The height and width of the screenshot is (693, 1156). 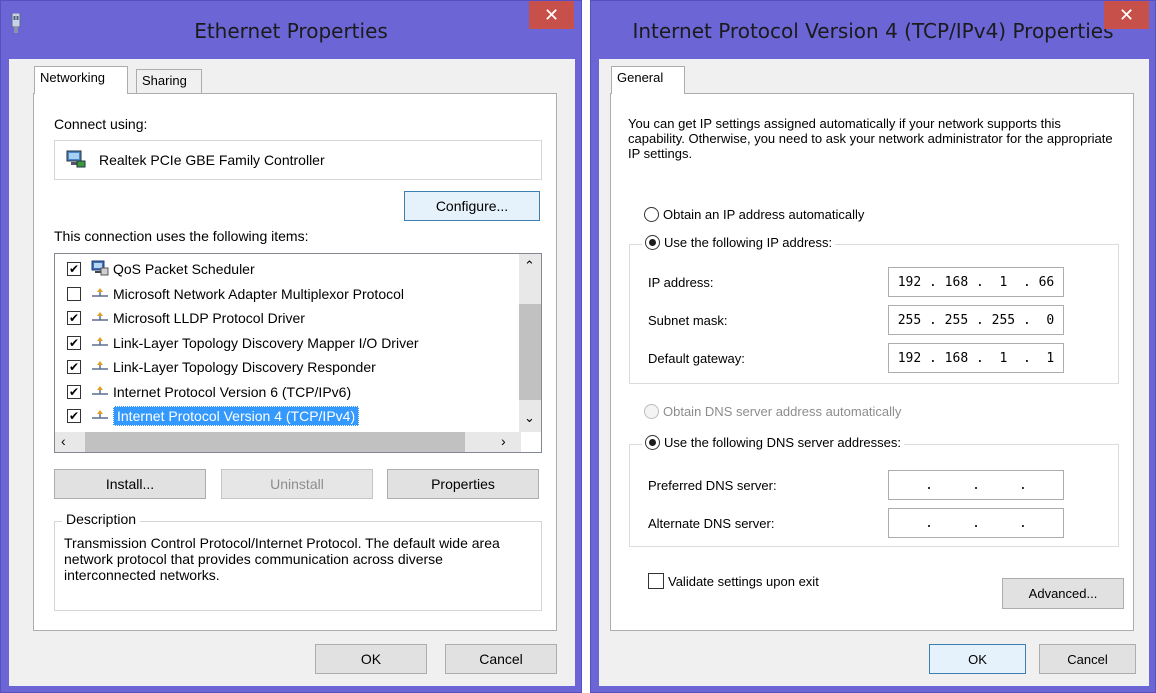 I want to click on uninstall-label: Uninstall, so click(x=297, y=484).